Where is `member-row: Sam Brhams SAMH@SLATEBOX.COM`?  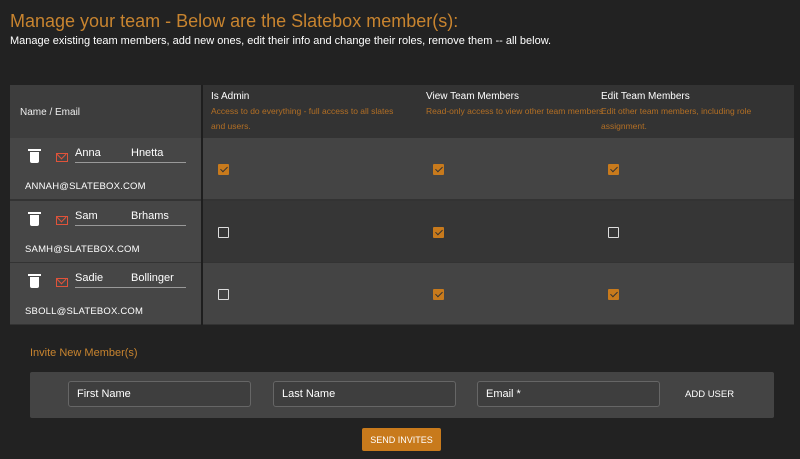
member-row: Sam Brhams SAMH@SLATEBOX.COM is located at coordinates (402, 231).